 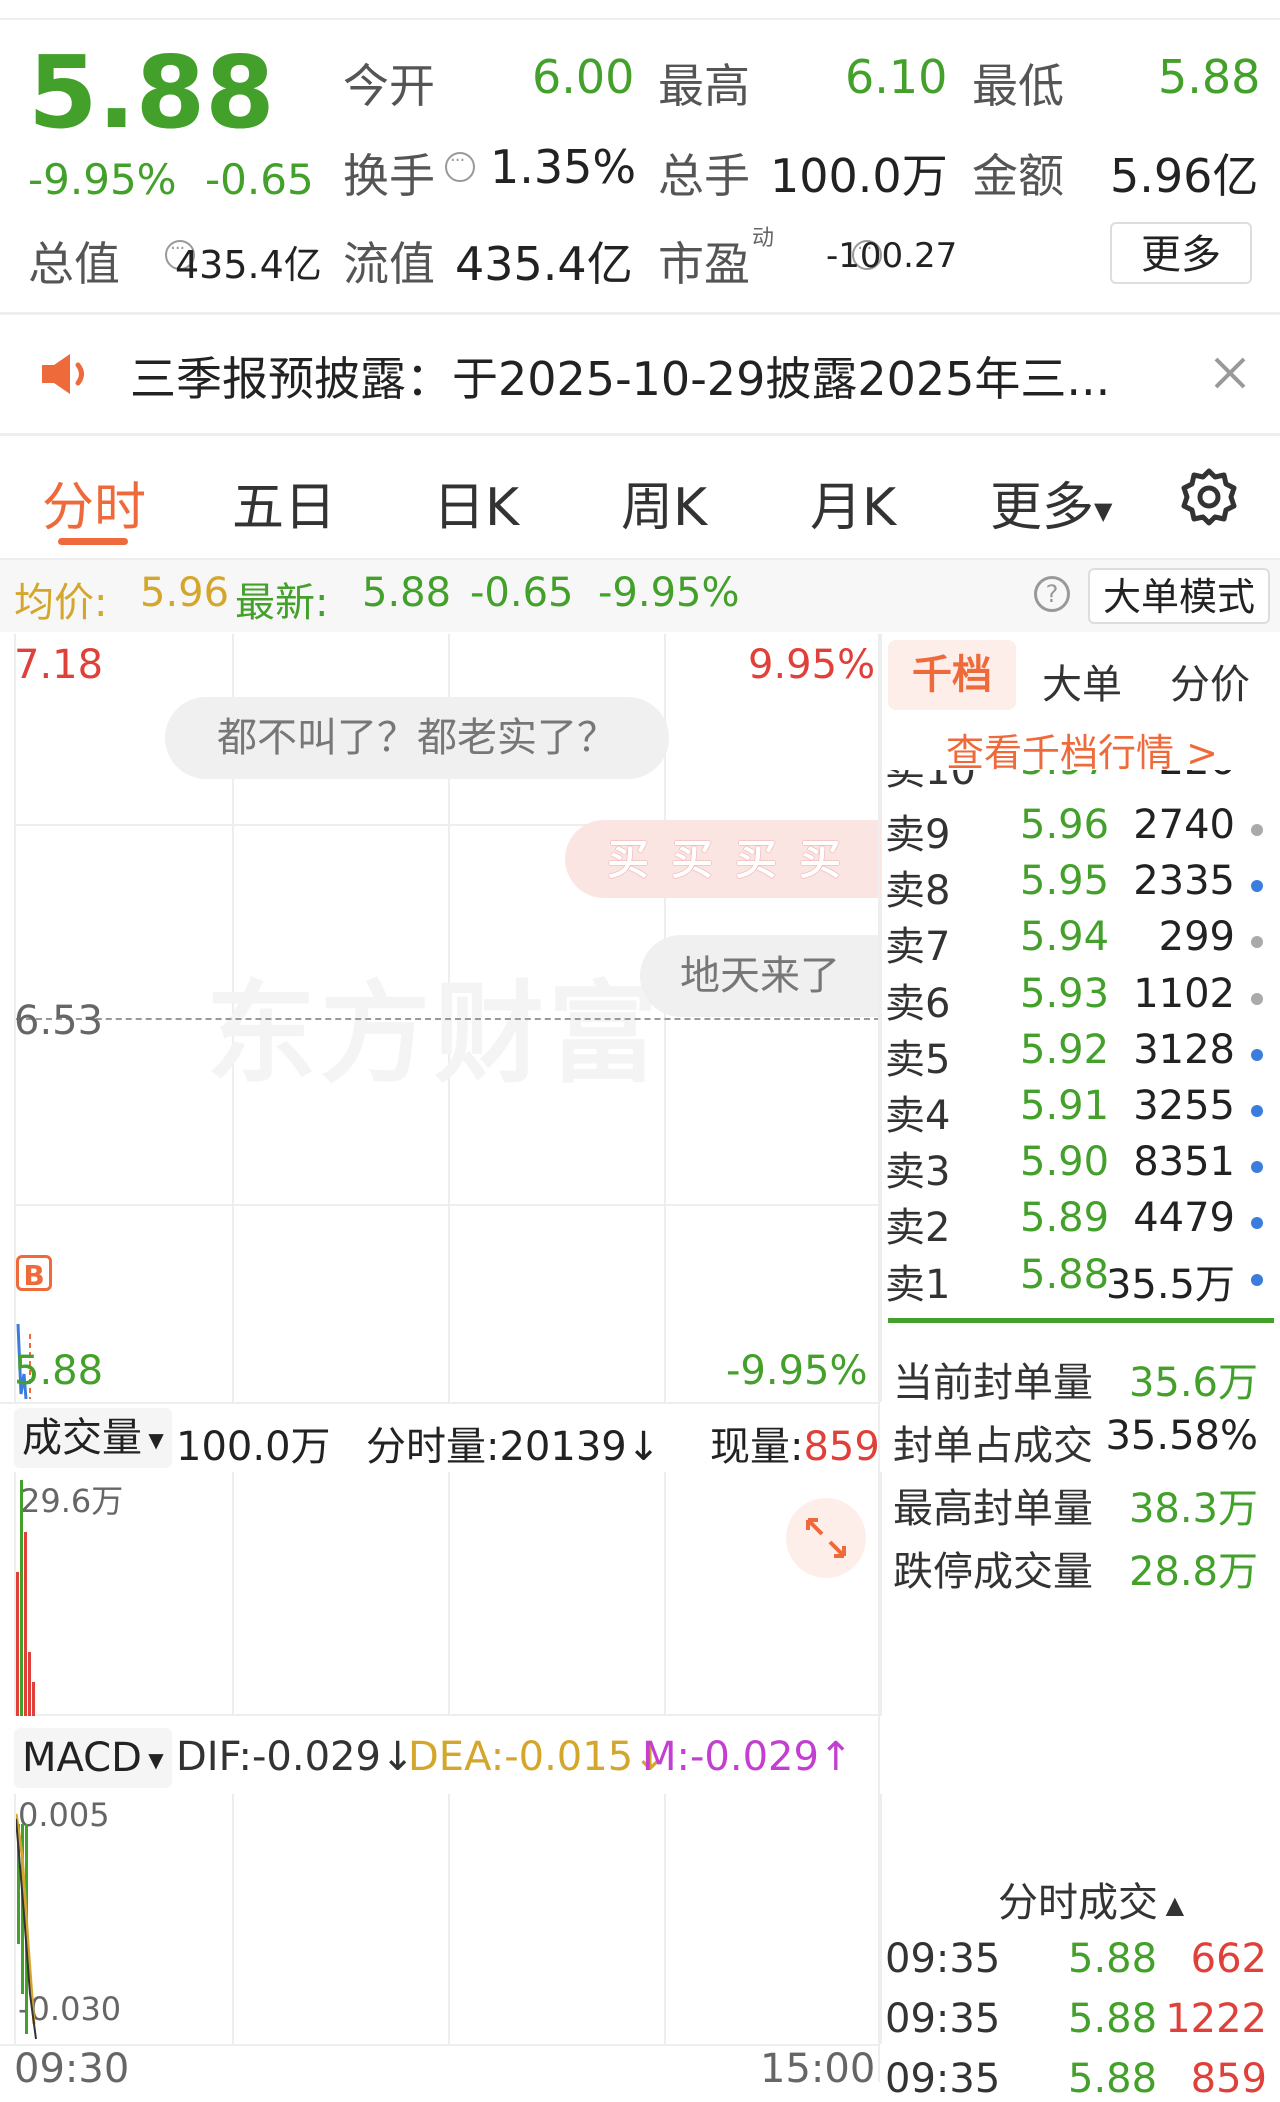 I want to click on orderbook-tab-fenjia: 分价, so click(x=1210, y=681).